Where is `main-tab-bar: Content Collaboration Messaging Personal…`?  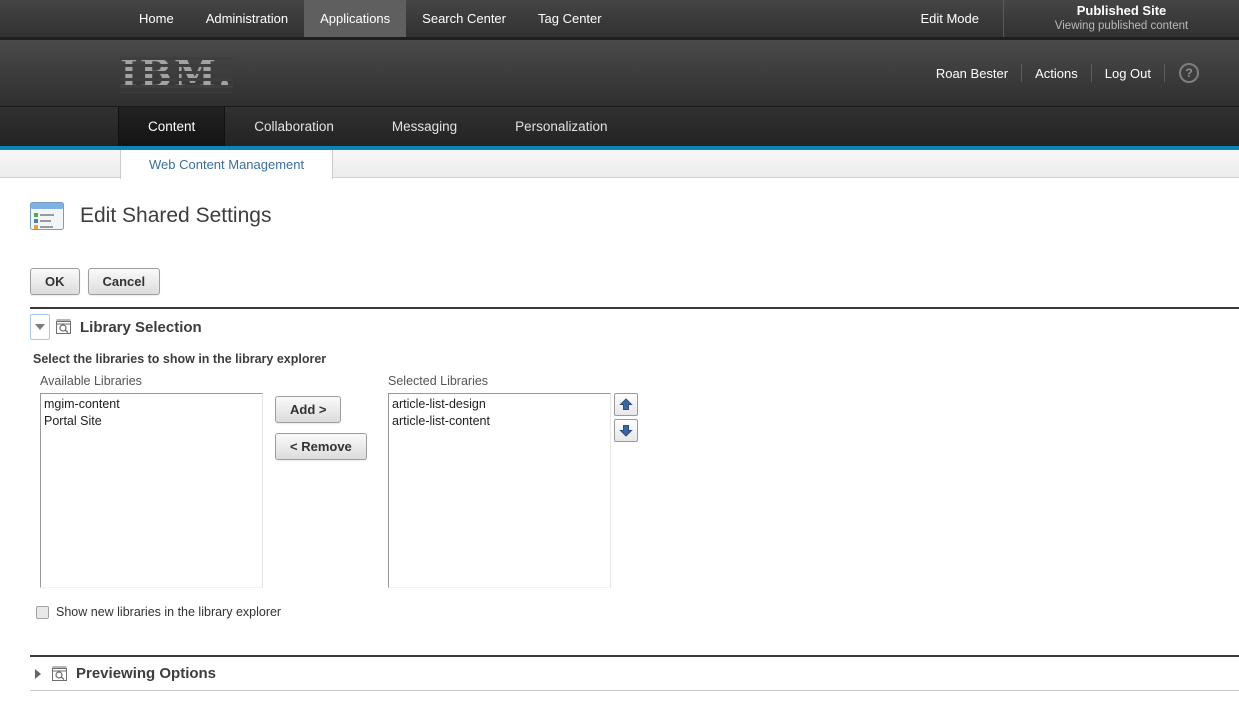
main-tab-bar: Content Collaboration Messaging Personal… is located at coordinates (619, 126).